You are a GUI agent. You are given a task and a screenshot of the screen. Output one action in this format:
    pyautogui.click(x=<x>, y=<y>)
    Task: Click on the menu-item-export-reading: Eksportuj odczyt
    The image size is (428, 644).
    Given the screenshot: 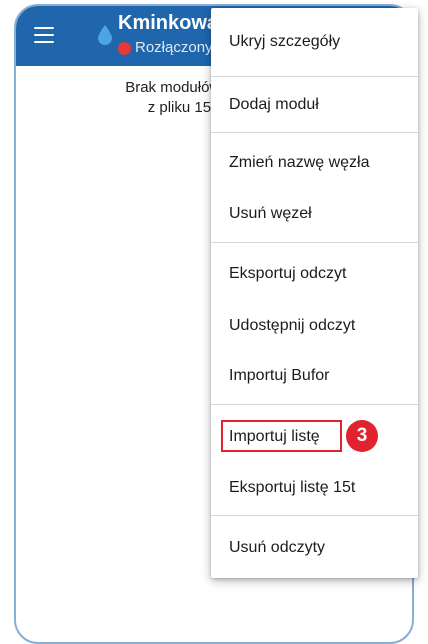 What is the action you would take?
    pyautogui.click(x=314, y=274)
    